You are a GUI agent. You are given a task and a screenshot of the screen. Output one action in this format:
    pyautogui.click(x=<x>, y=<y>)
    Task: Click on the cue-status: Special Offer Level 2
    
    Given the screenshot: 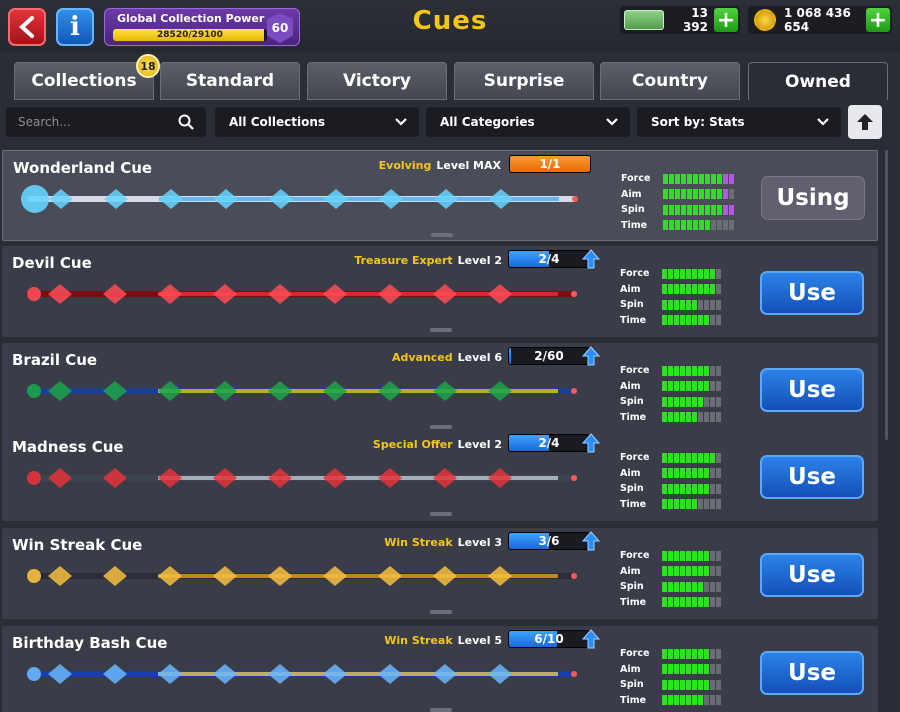 What is the action you would take?
    pyautogui.click(x=437, y=444)
    